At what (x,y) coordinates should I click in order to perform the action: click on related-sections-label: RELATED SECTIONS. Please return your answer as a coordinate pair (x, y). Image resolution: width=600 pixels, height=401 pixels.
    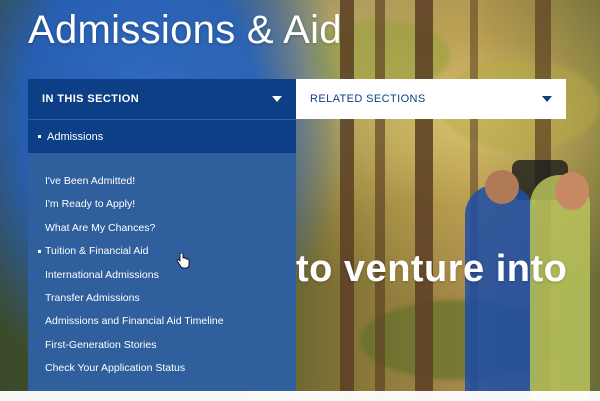
    Looking at the image, I should click on (368, 99).